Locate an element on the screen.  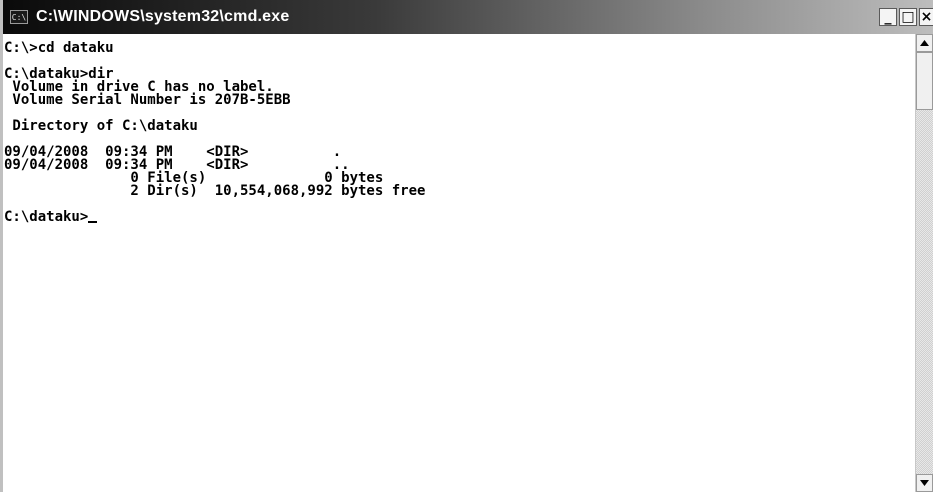
prompt-text: C:\dataku> is located at coordinates (46, 217).